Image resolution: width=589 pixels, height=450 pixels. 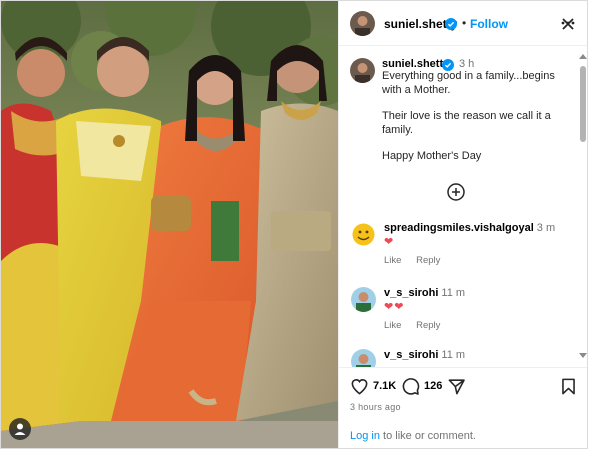 I want to click on login-prompt: Log in to like or comment., so click(x=413, y=436).